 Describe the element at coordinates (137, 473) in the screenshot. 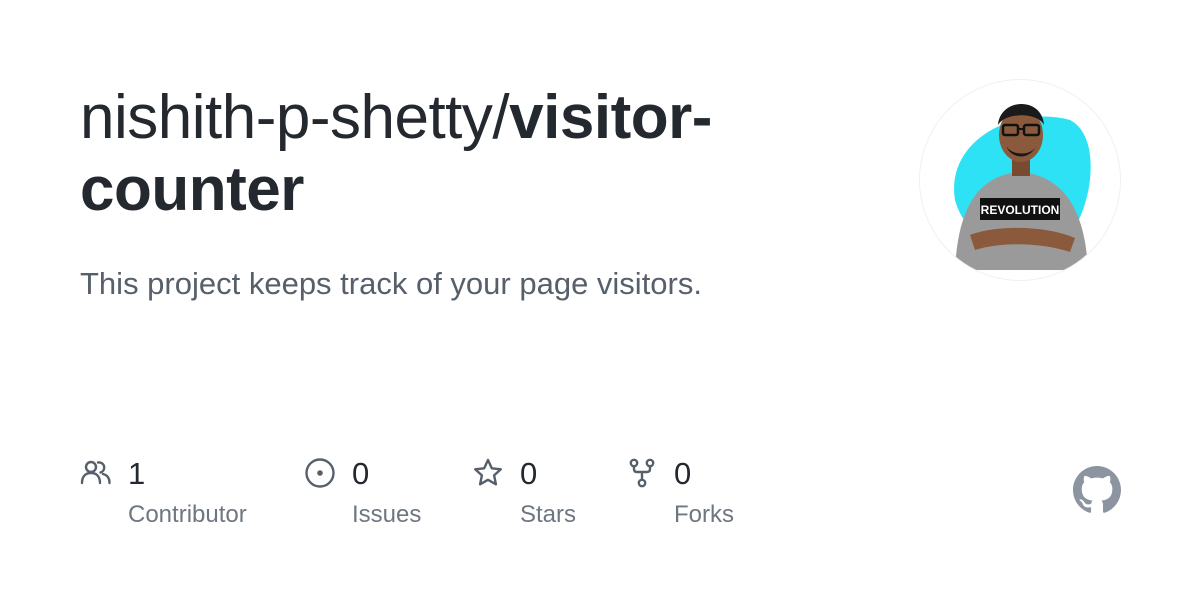

I see `contributors-count: 1` at that location.